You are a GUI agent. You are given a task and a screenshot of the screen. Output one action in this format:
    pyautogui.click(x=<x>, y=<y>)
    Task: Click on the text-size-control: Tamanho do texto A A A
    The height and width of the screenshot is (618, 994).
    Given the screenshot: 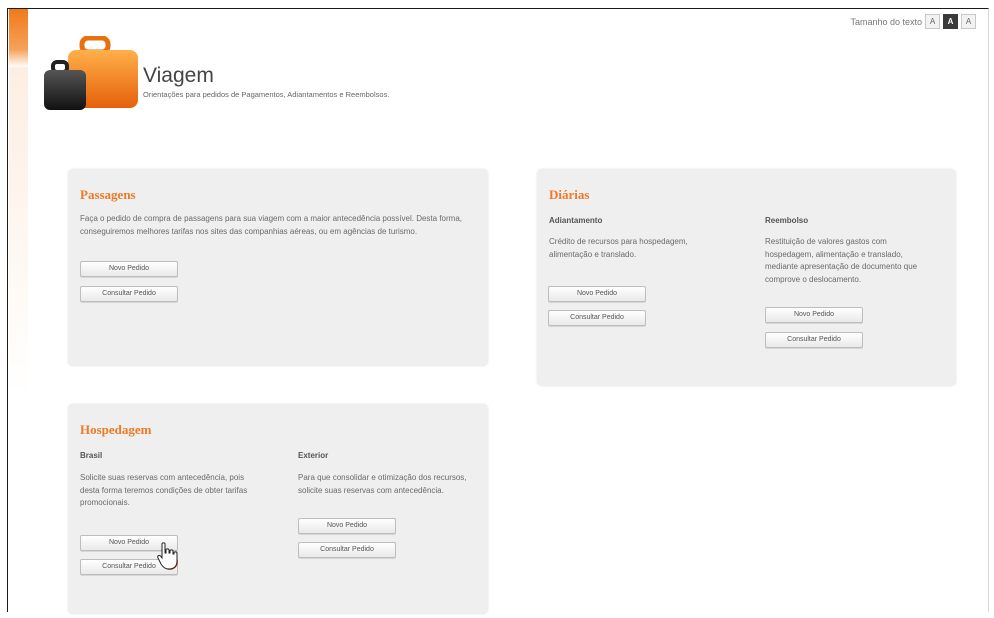 What is the action you would take?
    pyautogui.click(x=913, y=21)
    